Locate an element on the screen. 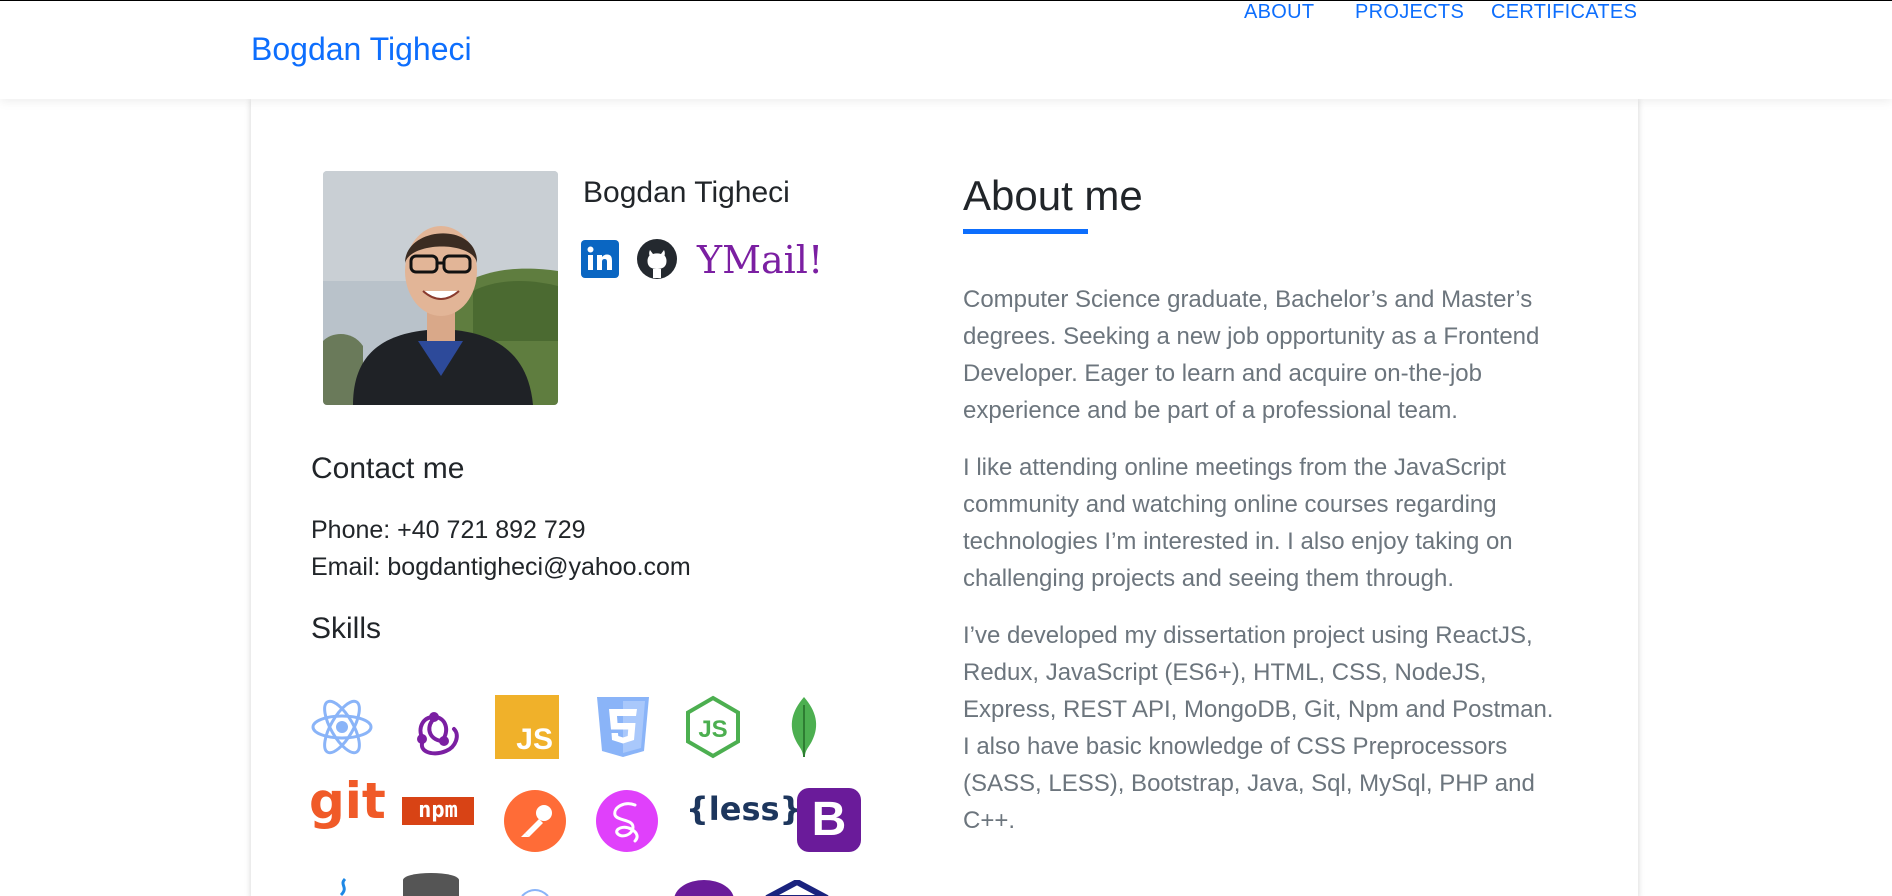 Image resolution: width=1892 pixels, height=896 pixels. npm-label: npm is located at coordinates (438, 810).